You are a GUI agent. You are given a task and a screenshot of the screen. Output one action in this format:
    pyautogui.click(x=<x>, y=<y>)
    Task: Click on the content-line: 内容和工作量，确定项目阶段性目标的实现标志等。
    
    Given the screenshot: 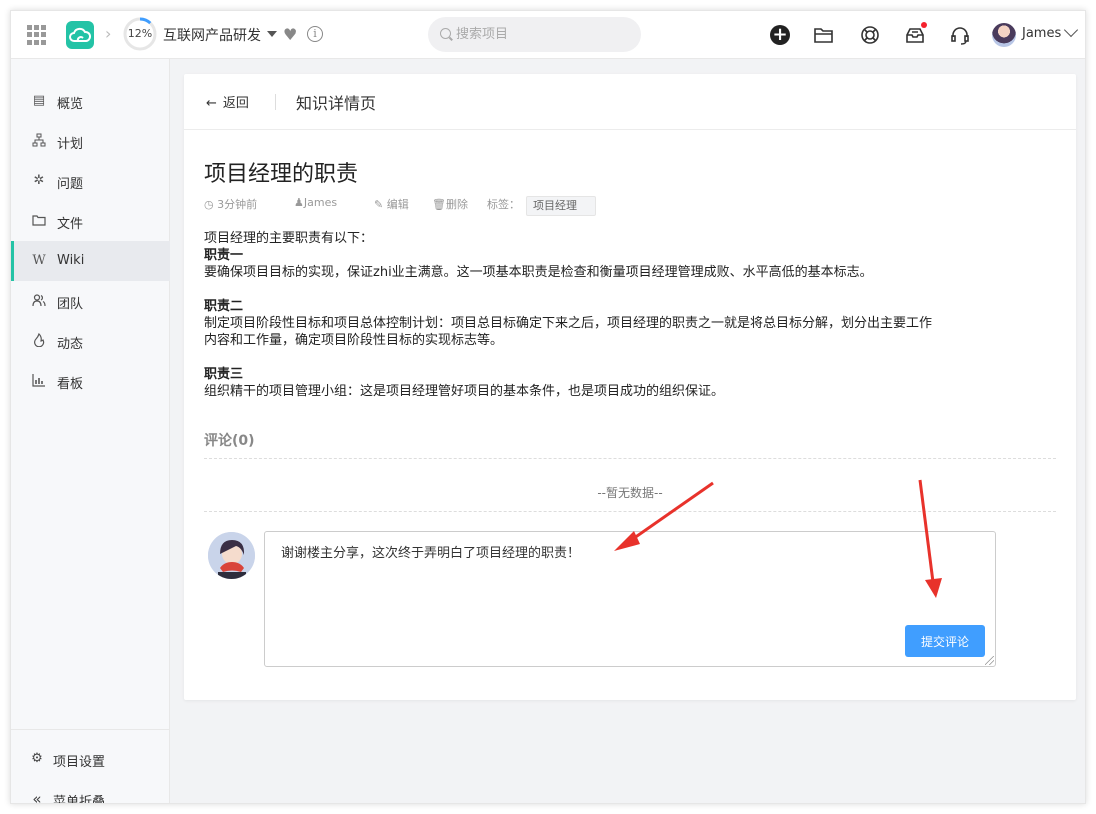 What is the action you would take?
    pyautogui.click(x=354, y=340)
    